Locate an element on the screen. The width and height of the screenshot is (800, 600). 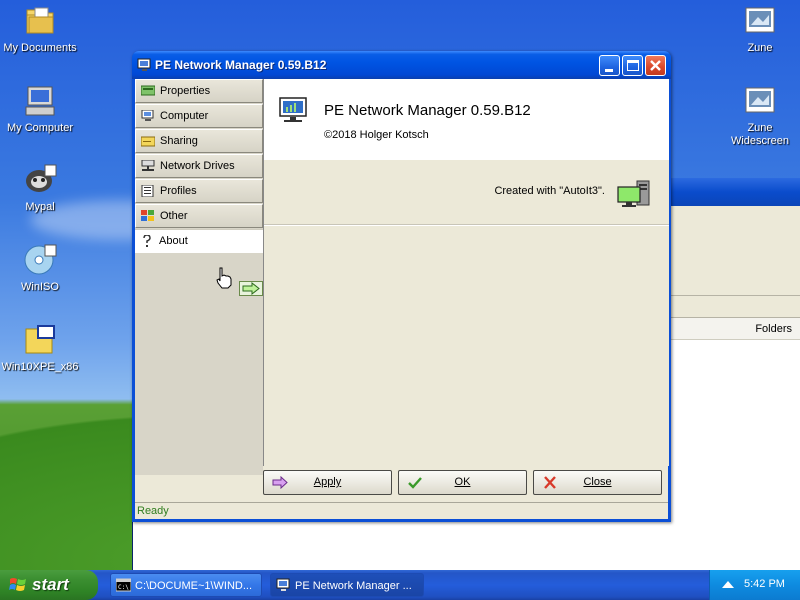
console-icon: C:\ is located at coordinates (123, 585).